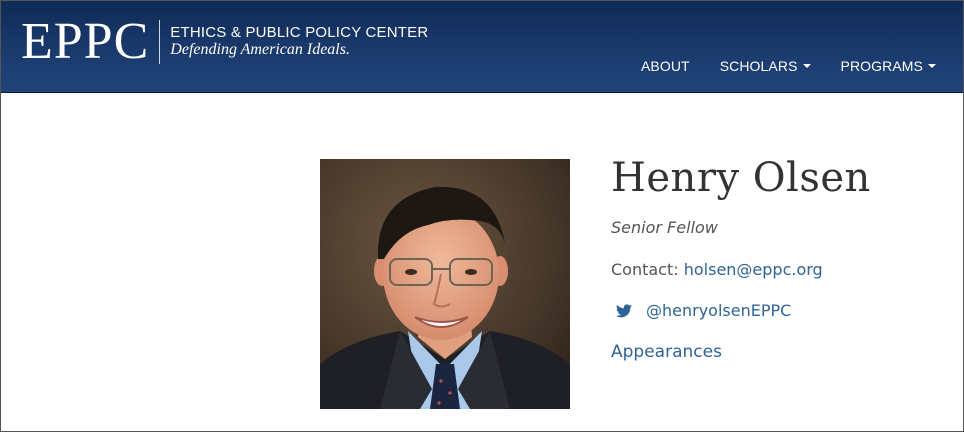 The image size is (964, 432). What do you see at coordinates (753, 269) in the screenshot?
I see `email-link: holsen@eppc.org` at bounding box center [753, 269].